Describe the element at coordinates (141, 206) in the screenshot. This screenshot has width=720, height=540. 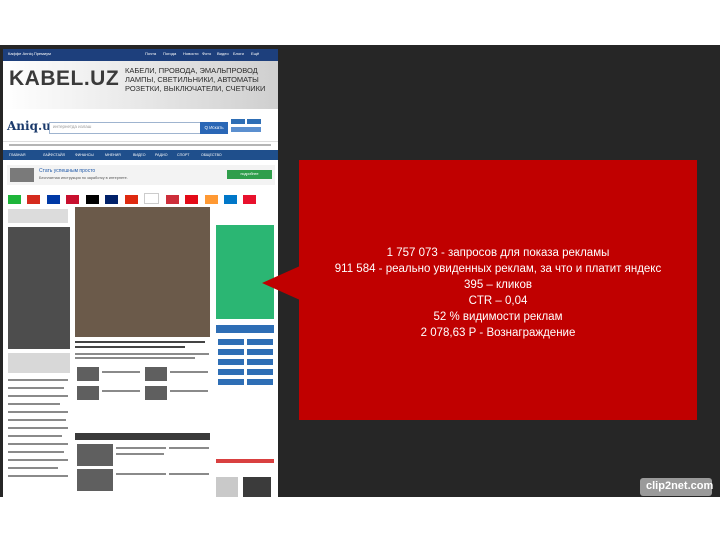
I see `flag-row` at that location.